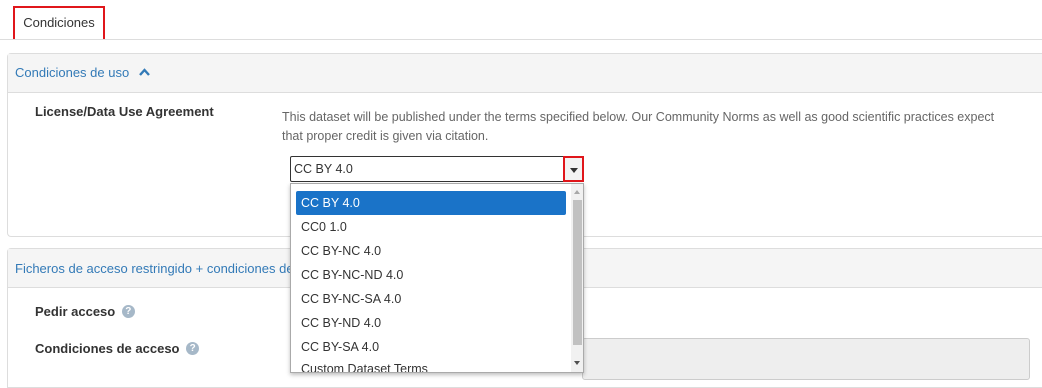 This screenshot has width=1042, height=388. Describe the element at coordinates (431, 364) in the screenshot. I see `license-option: Custom Dataset Terms` at that location.